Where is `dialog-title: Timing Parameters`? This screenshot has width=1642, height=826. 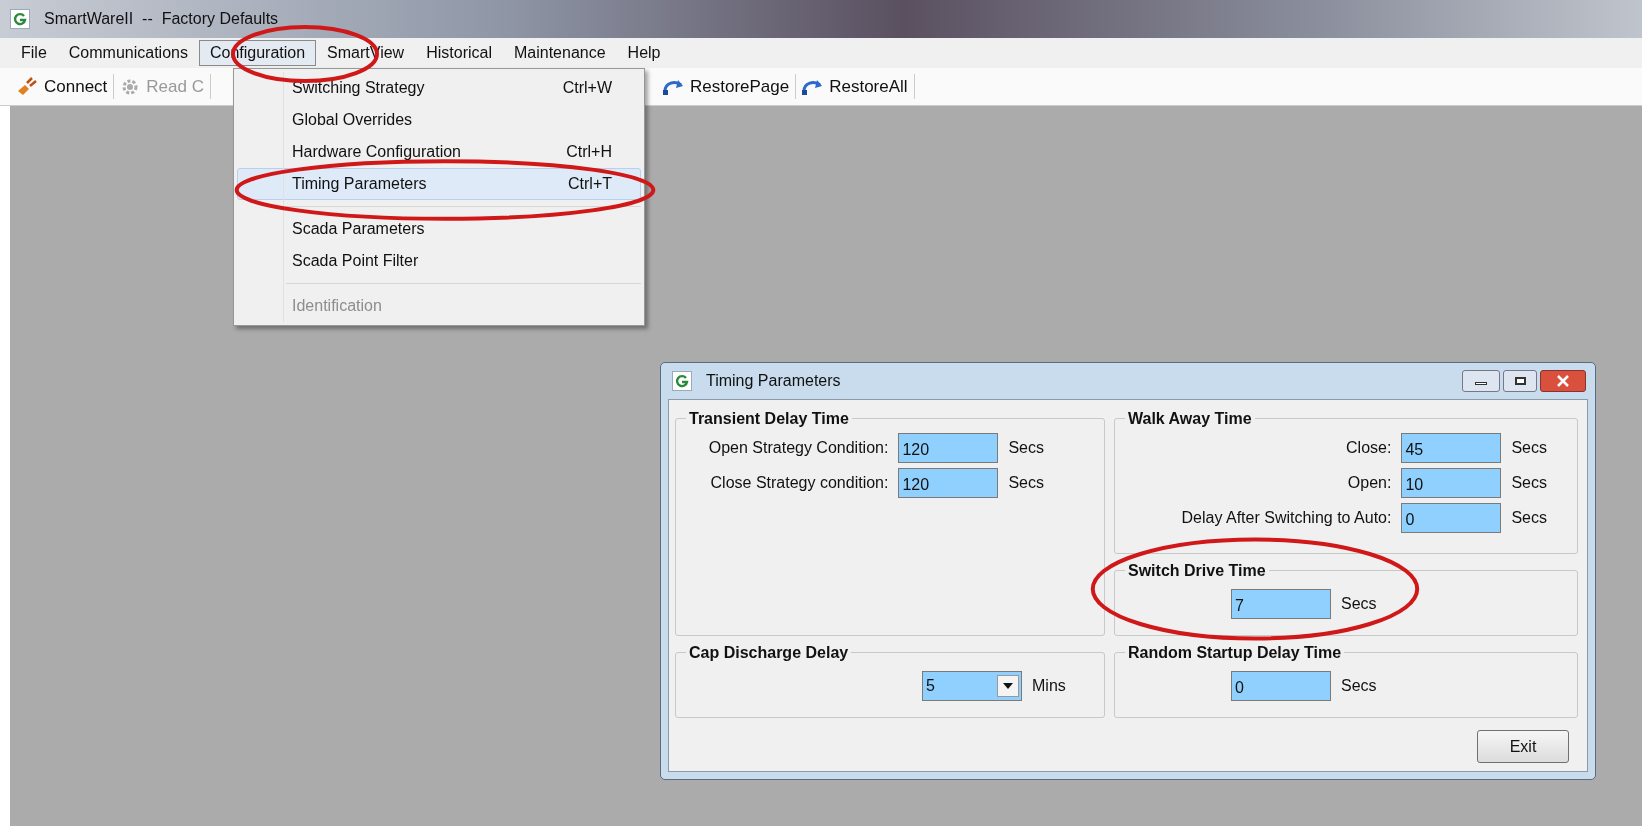 dialog-title: Timing Parameters is located at coordinates (773, 381).